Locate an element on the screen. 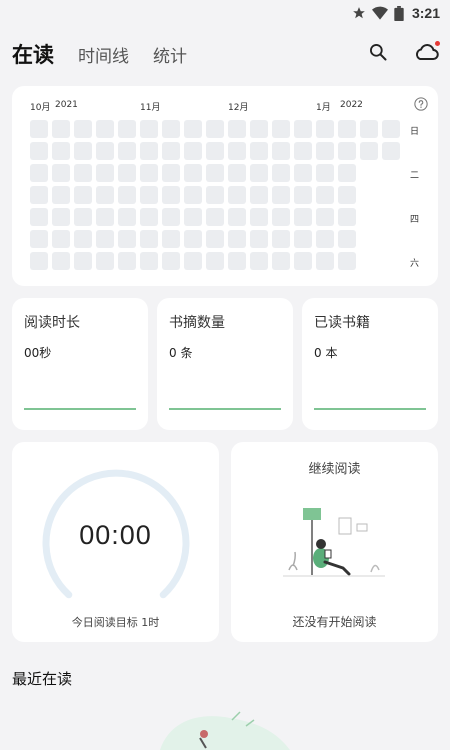  reading-time-card: 阅读时长 00秒 is located at coordinates (80, 364).